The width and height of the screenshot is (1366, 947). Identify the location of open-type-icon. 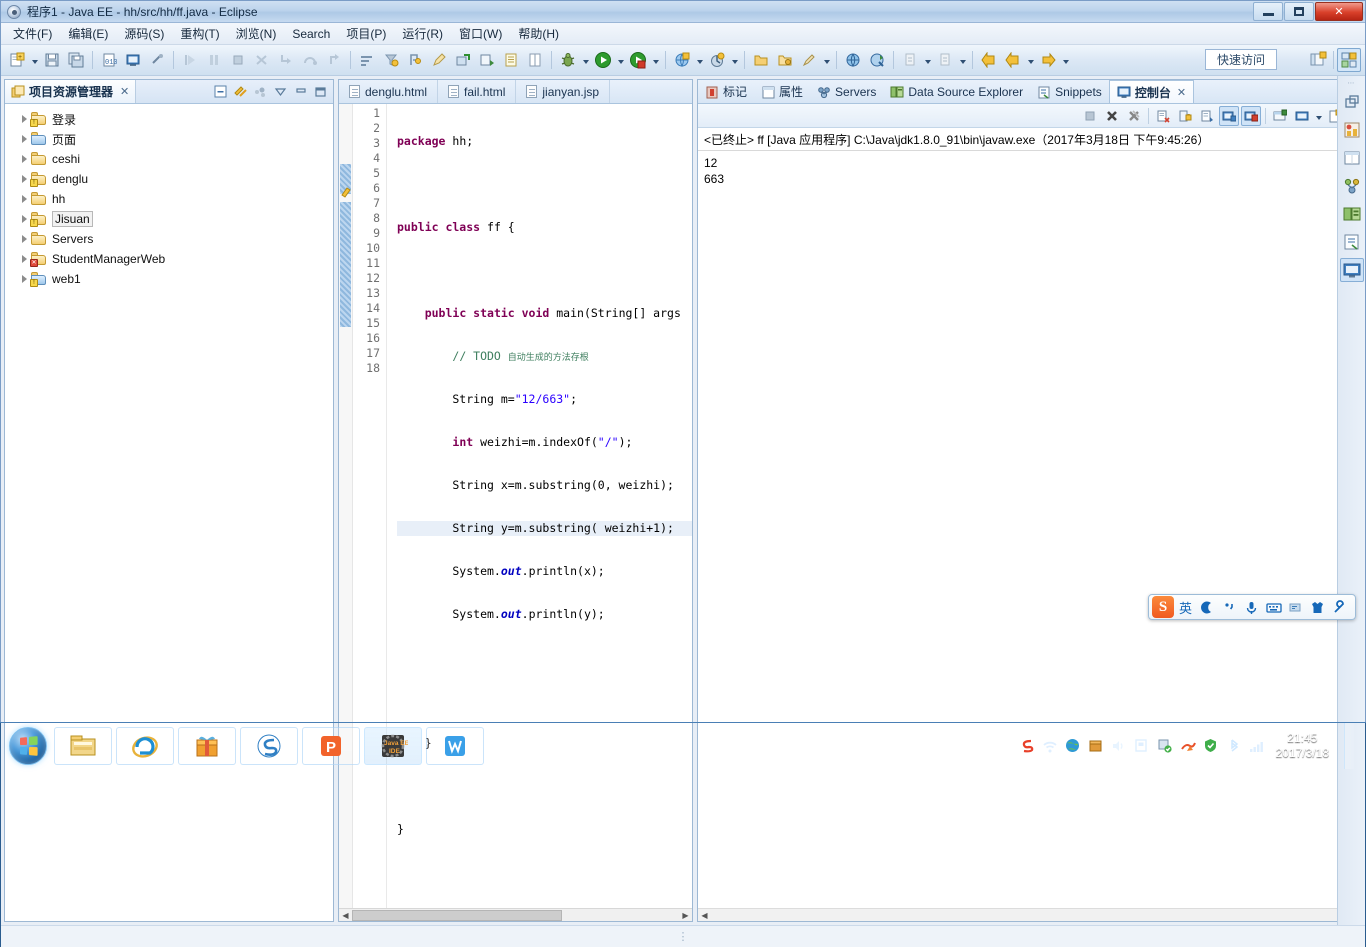
(367, 60).